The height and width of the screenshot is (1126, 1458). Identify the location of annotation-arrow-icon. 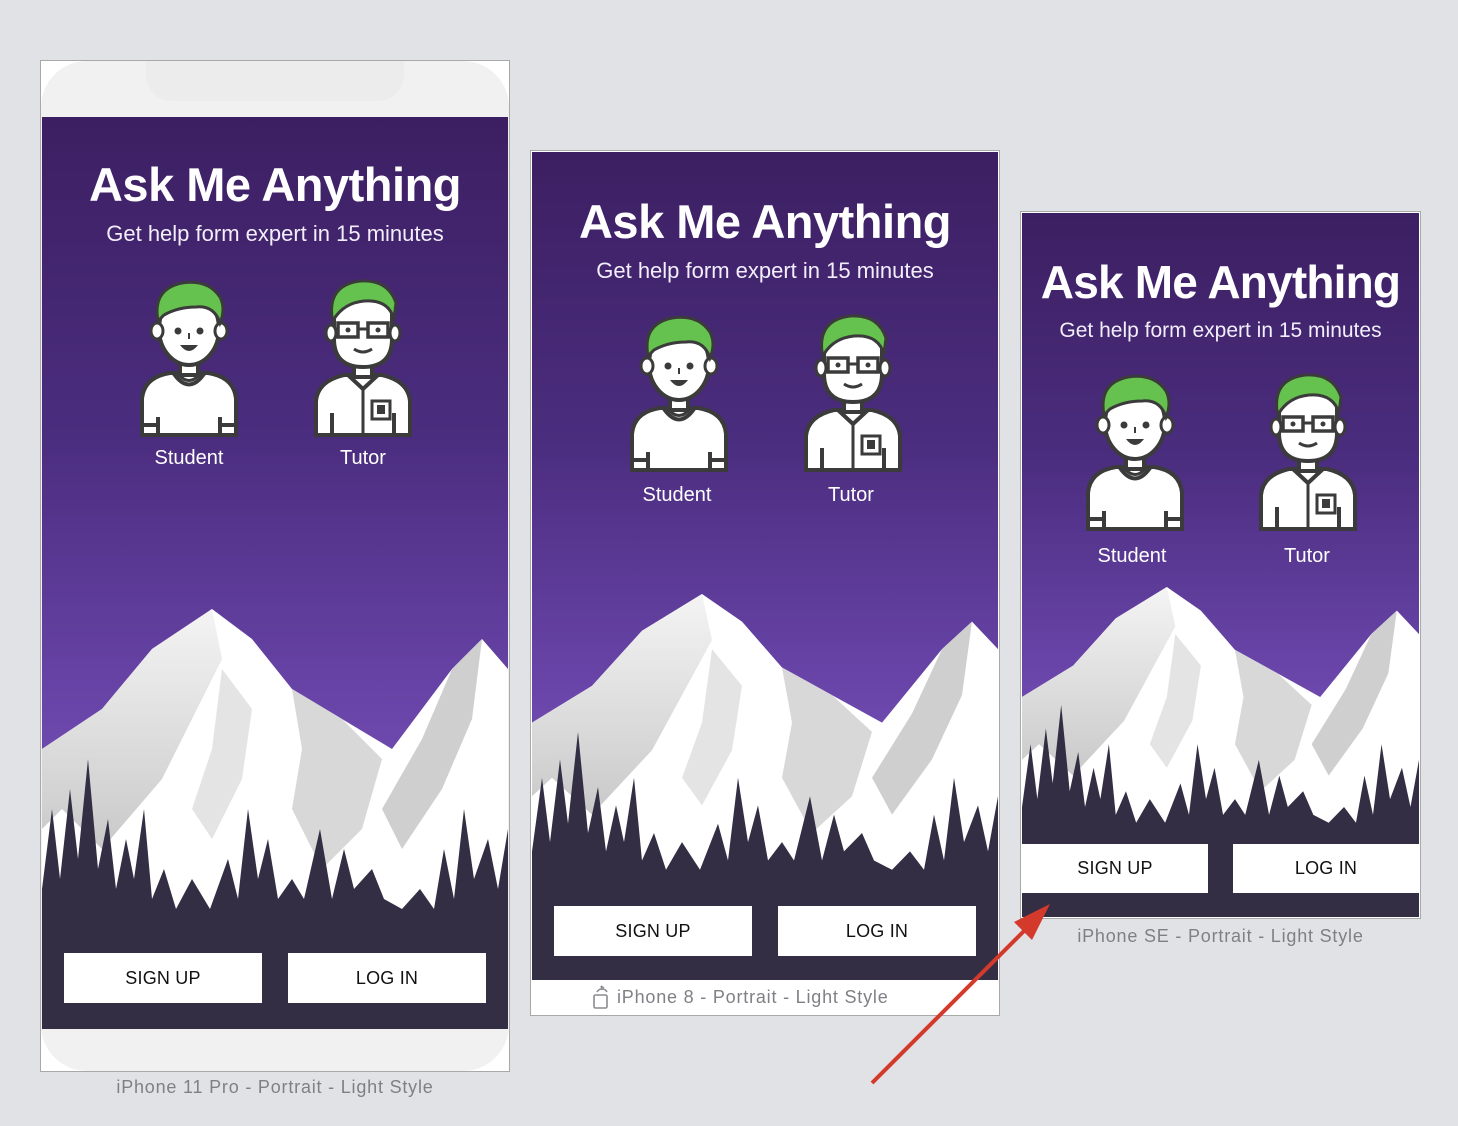
(960, 994).